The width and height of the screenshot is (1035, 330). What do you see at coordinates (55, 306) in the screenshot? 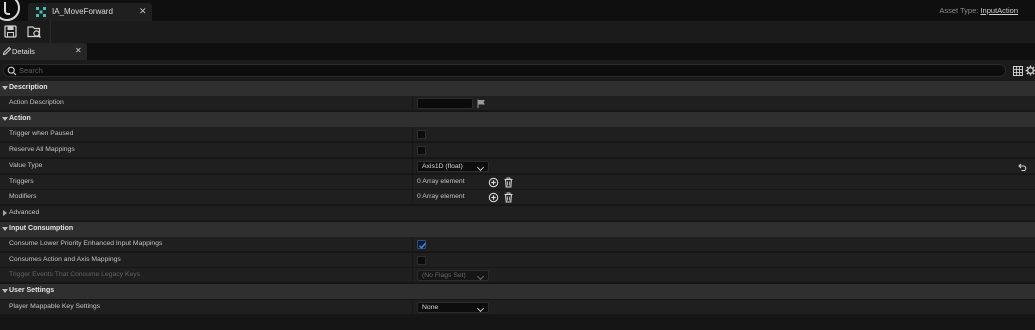
I see `property-label: Player Mappable Key Settings` at bounding box center [55, 306].